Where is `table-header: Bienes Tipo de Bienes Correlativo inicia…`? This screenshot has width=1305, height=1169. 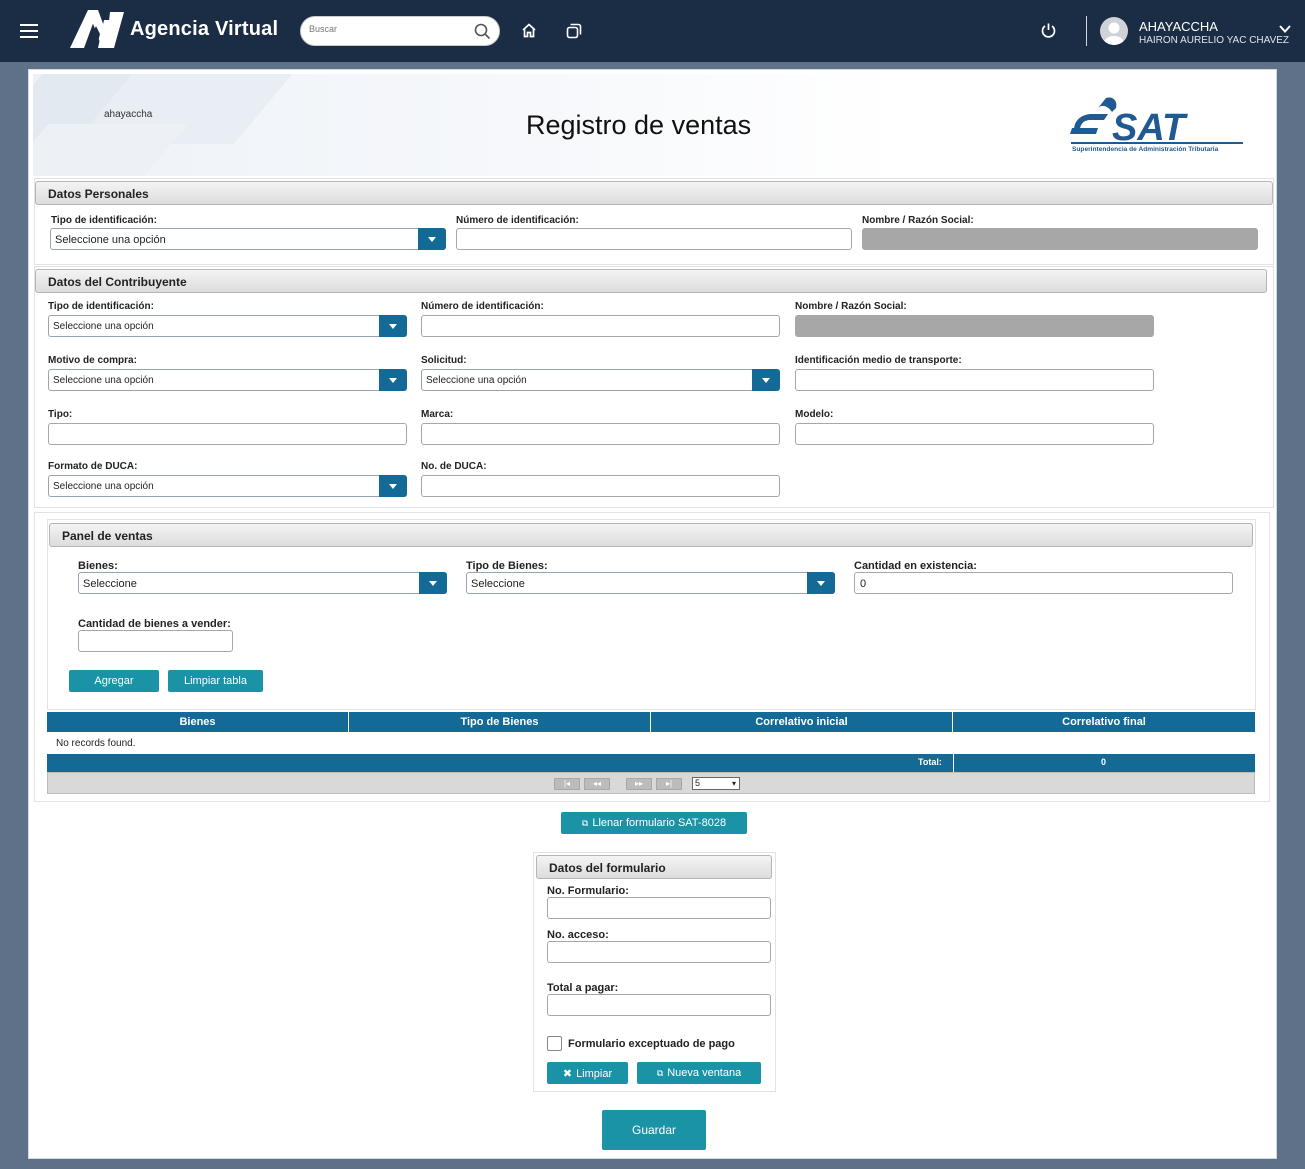
table-header: Bienes Tipo de Bienes Correlativo inicia… is located at coordinates (651, 722).